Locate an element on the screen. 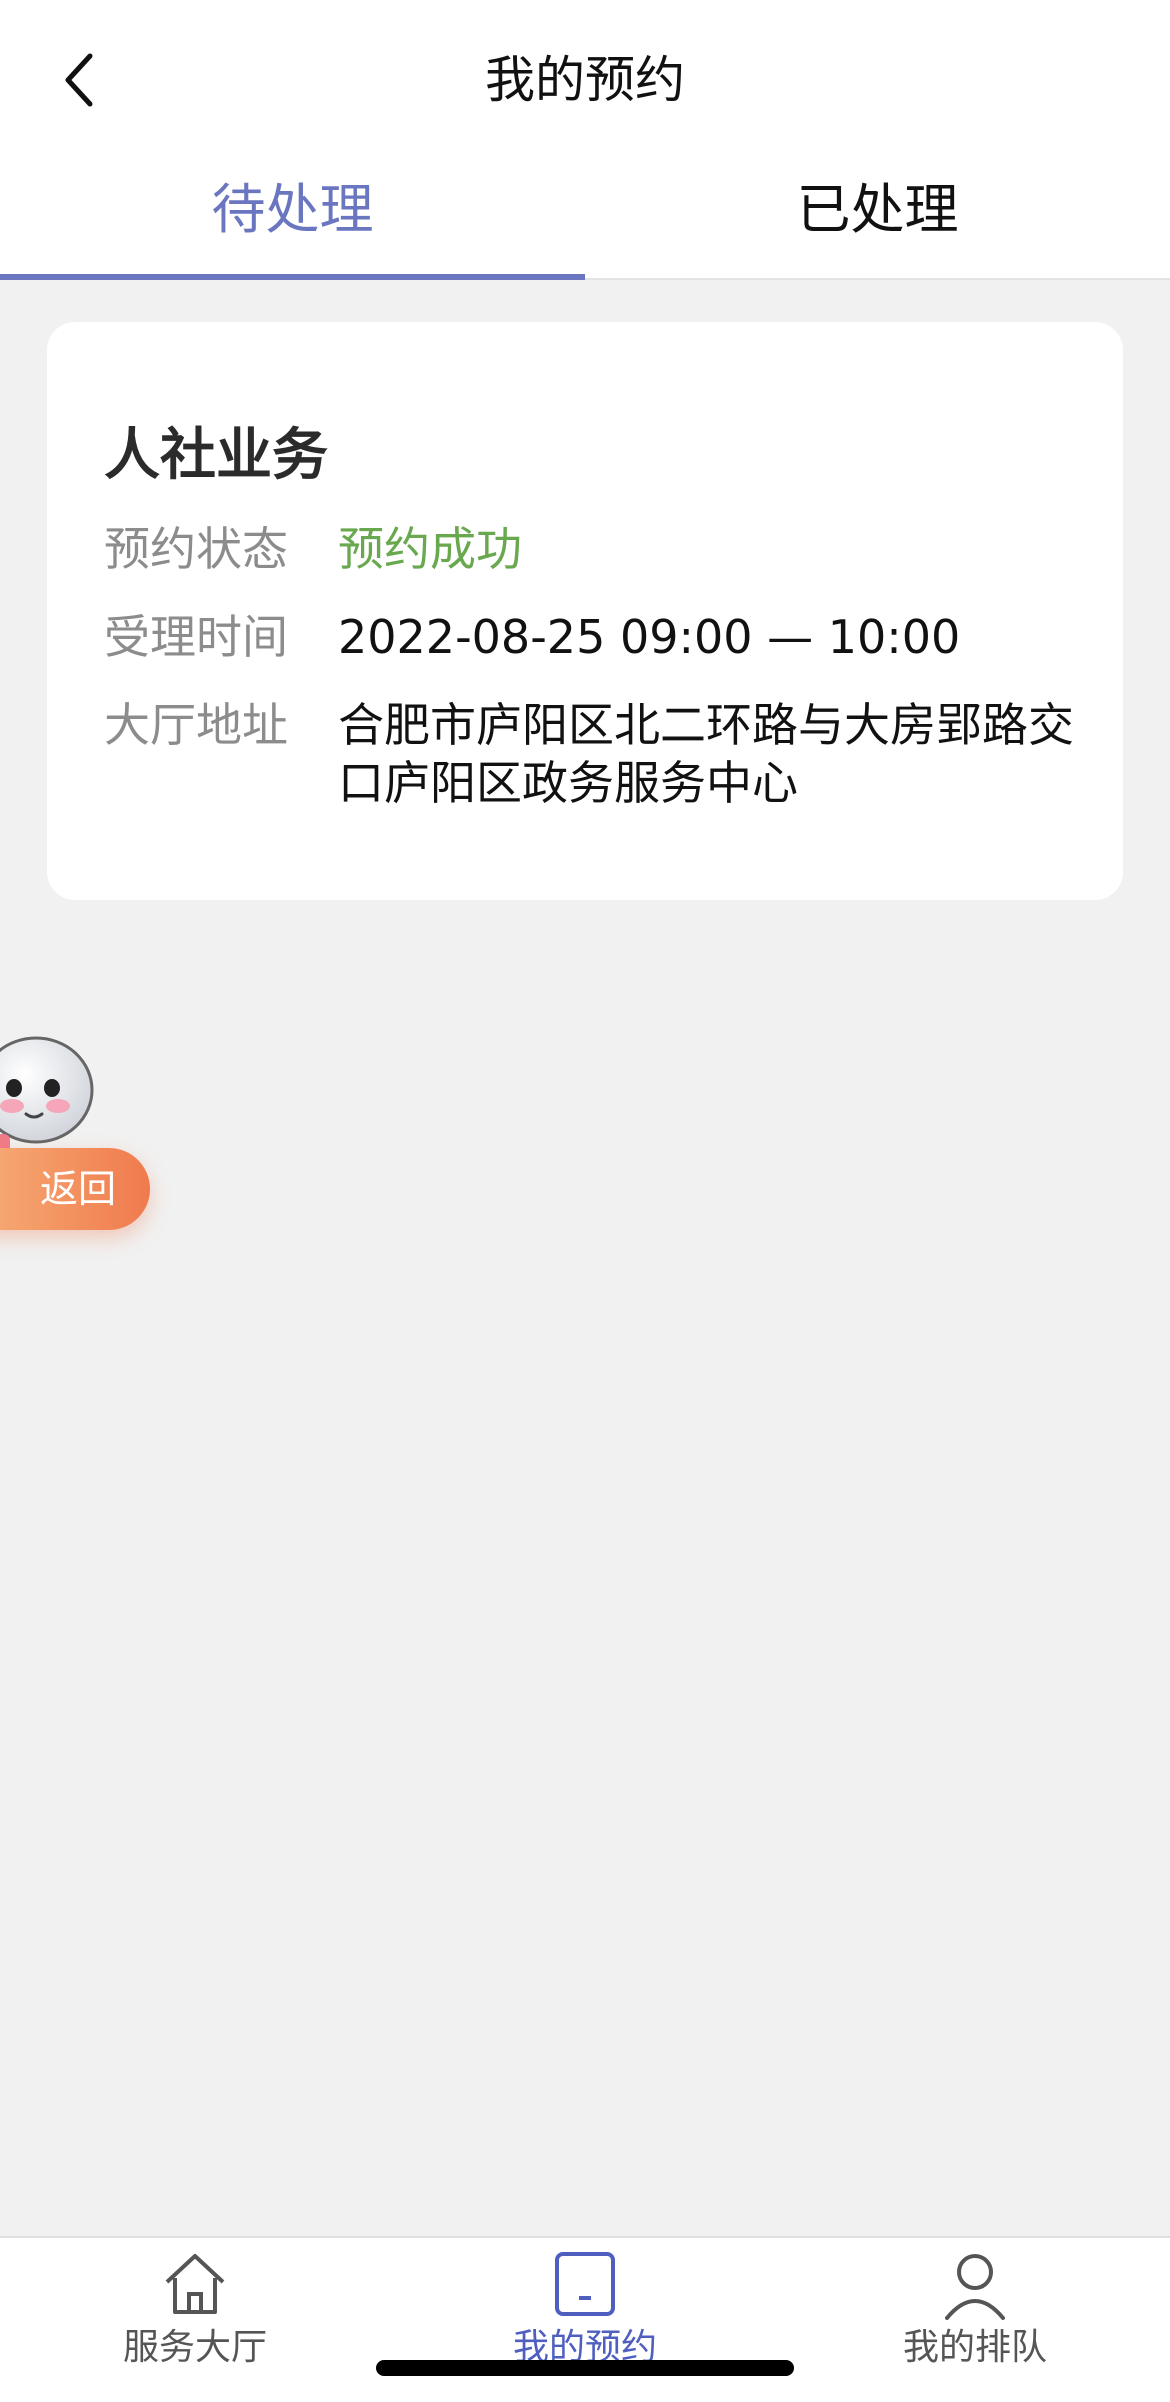 The width and height of the screenshot is (1170, 2402). tab-processed: 已处理 is located at coordinates (877, 219).